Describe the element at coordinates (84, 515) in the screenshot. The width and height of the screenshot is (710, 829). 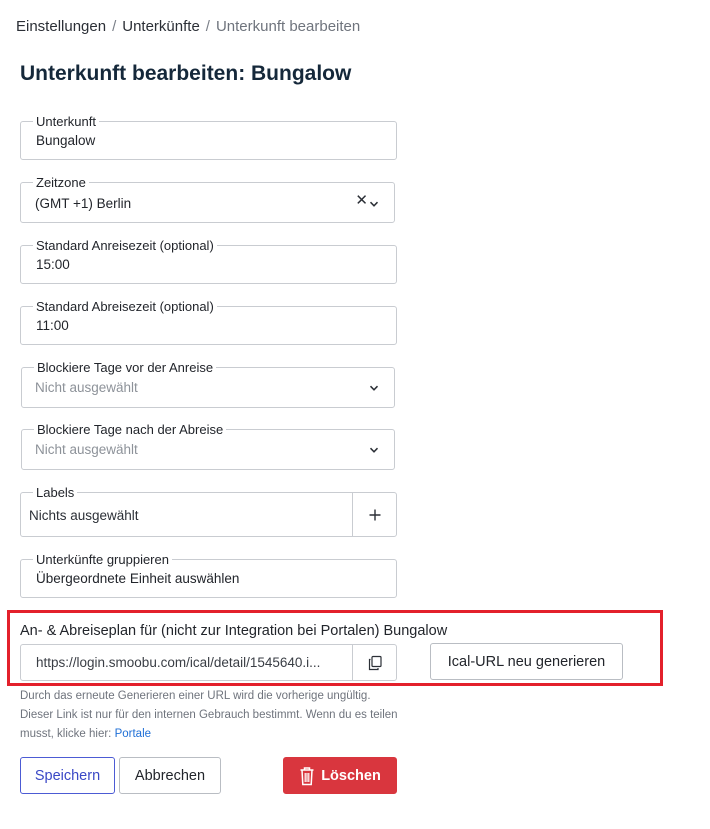
I see `labels-placeholder: Nichts ausgewählt` at that location.